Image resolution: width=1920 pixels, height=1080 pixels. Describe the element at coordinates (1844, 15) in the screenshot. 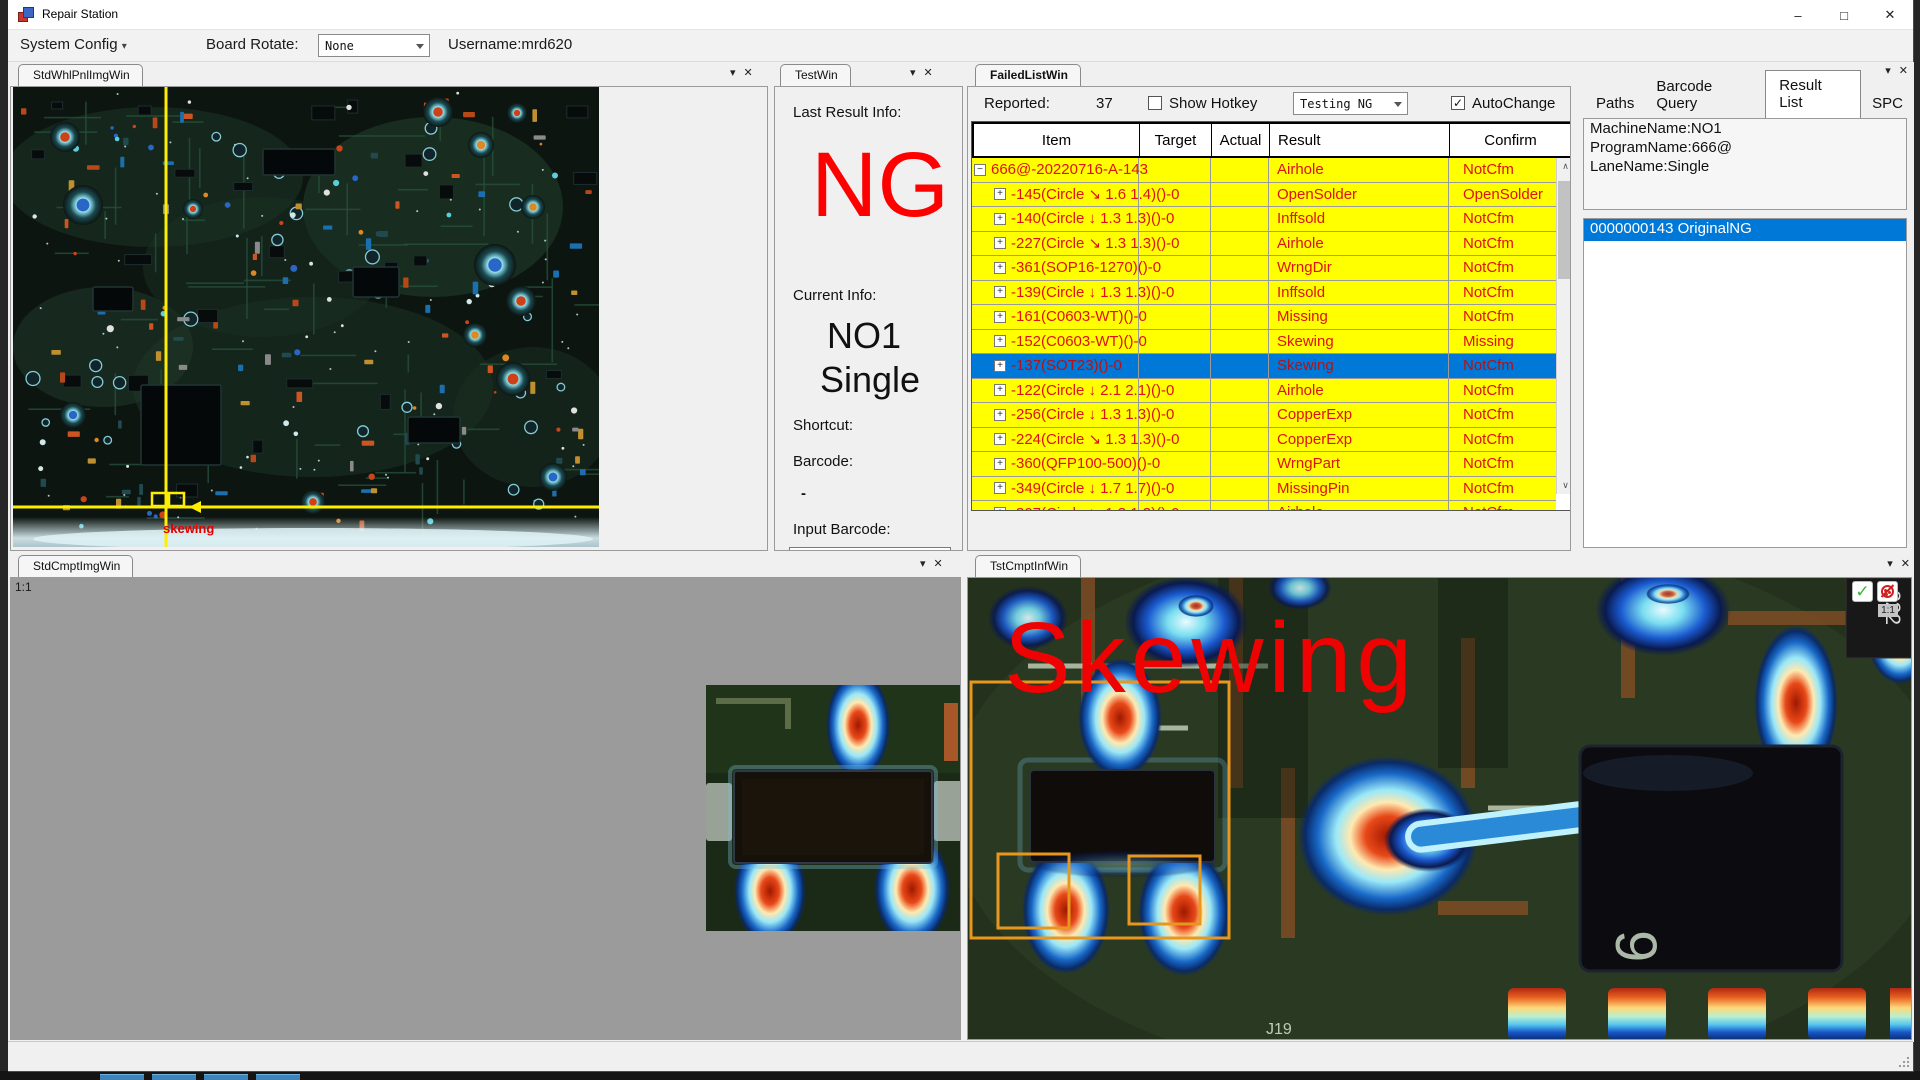

I see `maximize-button: □` at that location.